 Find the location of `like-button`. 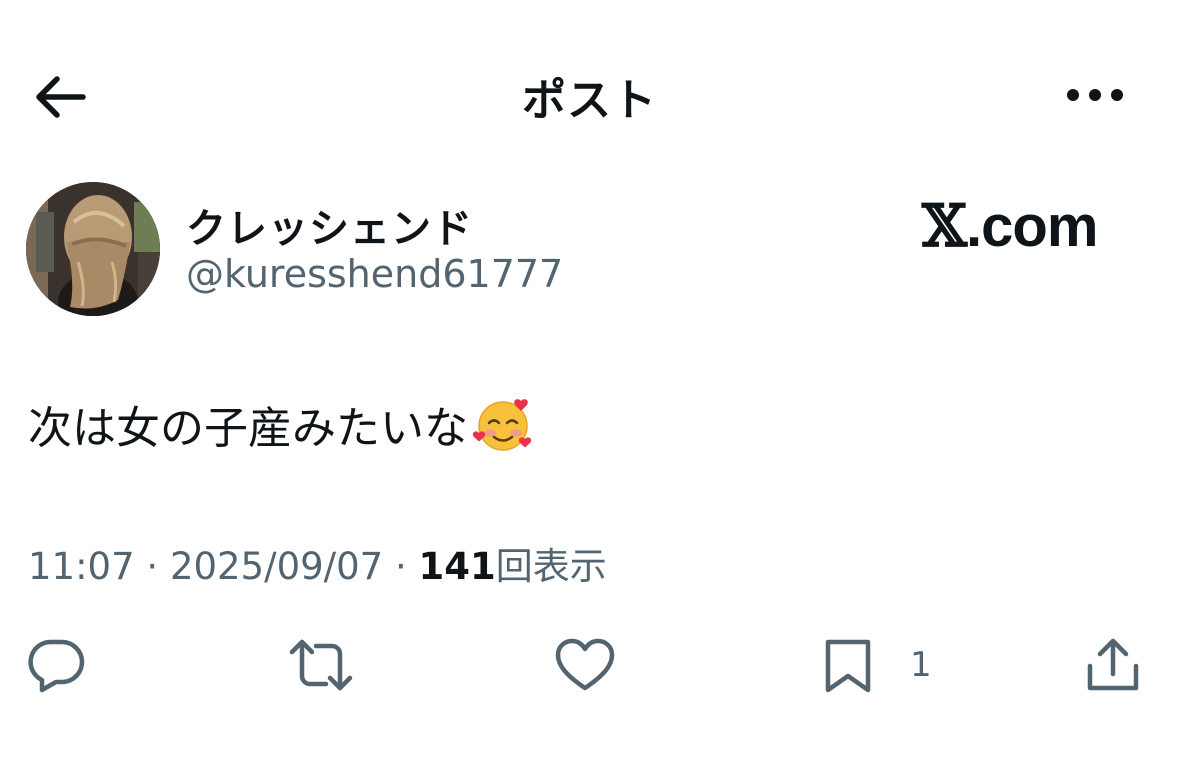

like-button is located at coordinates (585, 665).